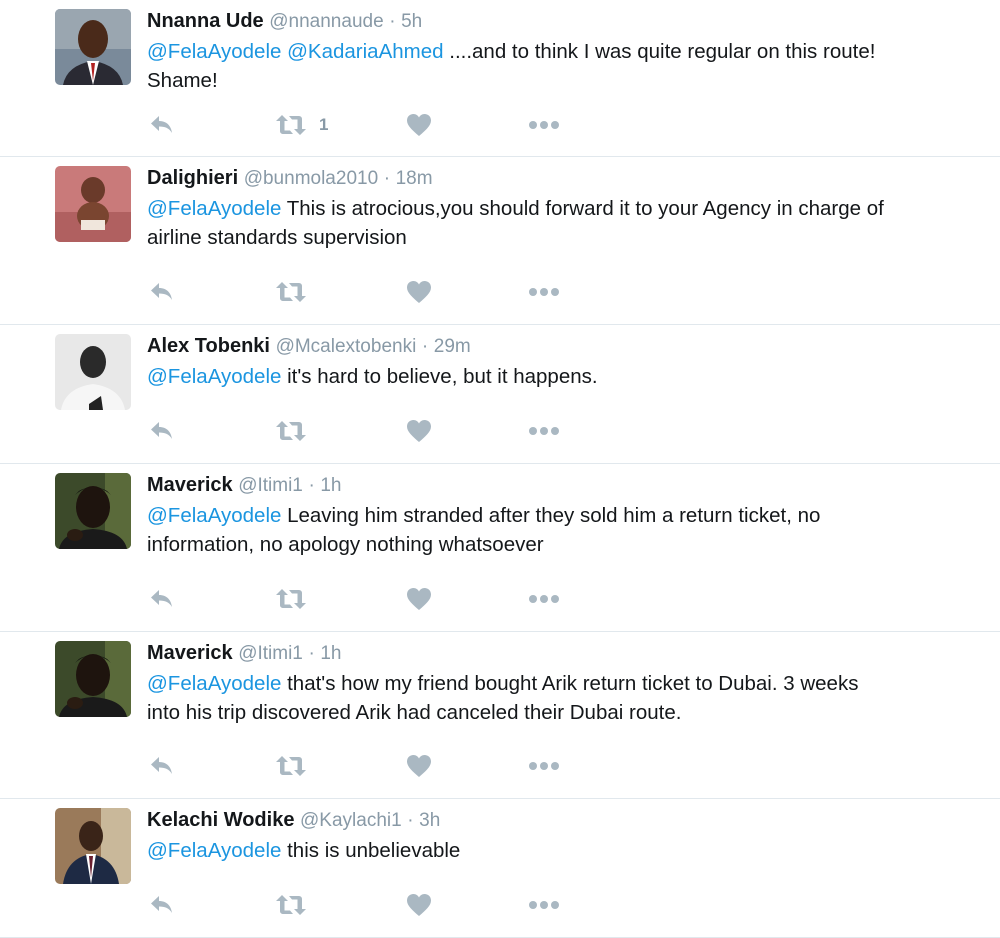  I want to click on tweet-timestamp: 29m, so click(452, 346).